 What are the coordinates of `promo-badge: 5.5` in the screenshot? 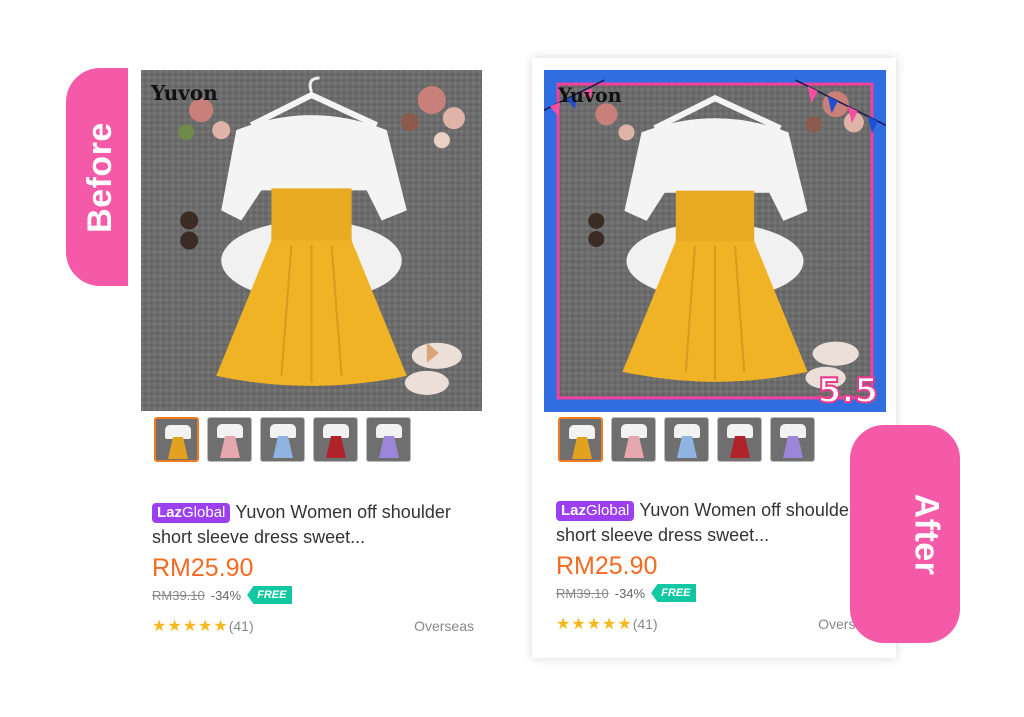 It's located at (848, 391).